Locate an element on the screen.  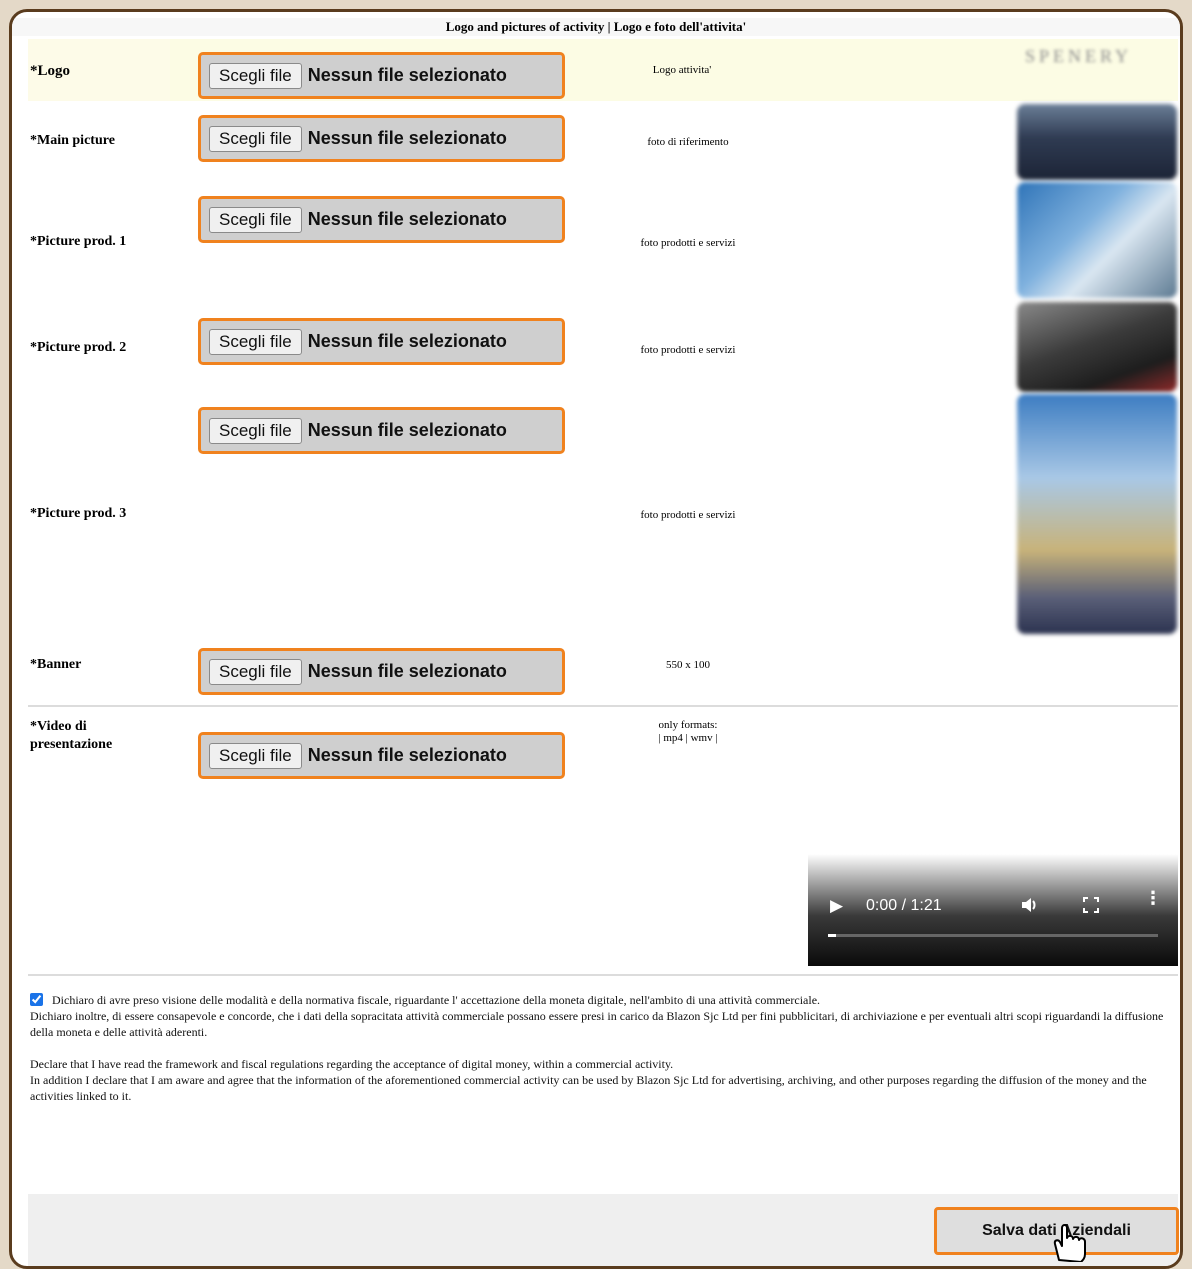
picture-prod-3-preview-image is located at coordinates (1097, 514).